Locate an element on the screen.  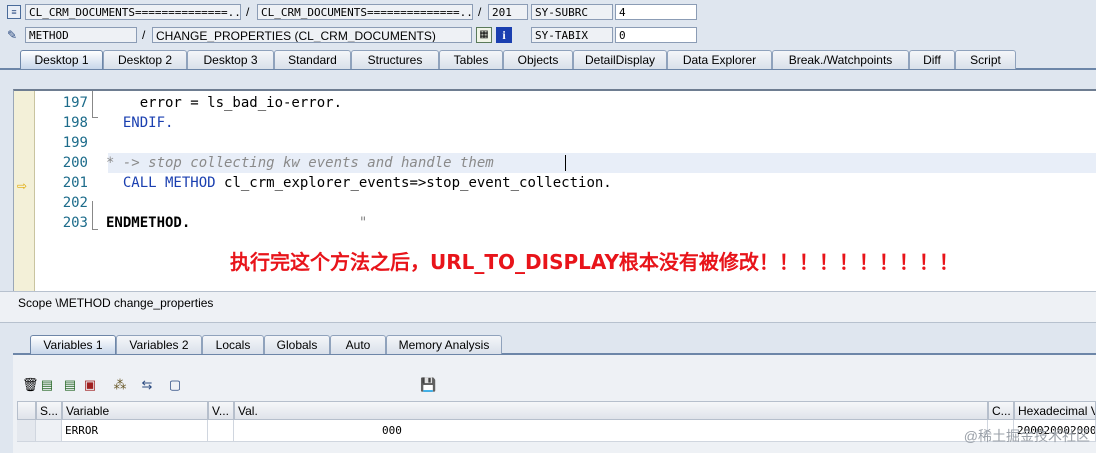
code-token: ENDMETHOD. is located at coordinates (148, 223).